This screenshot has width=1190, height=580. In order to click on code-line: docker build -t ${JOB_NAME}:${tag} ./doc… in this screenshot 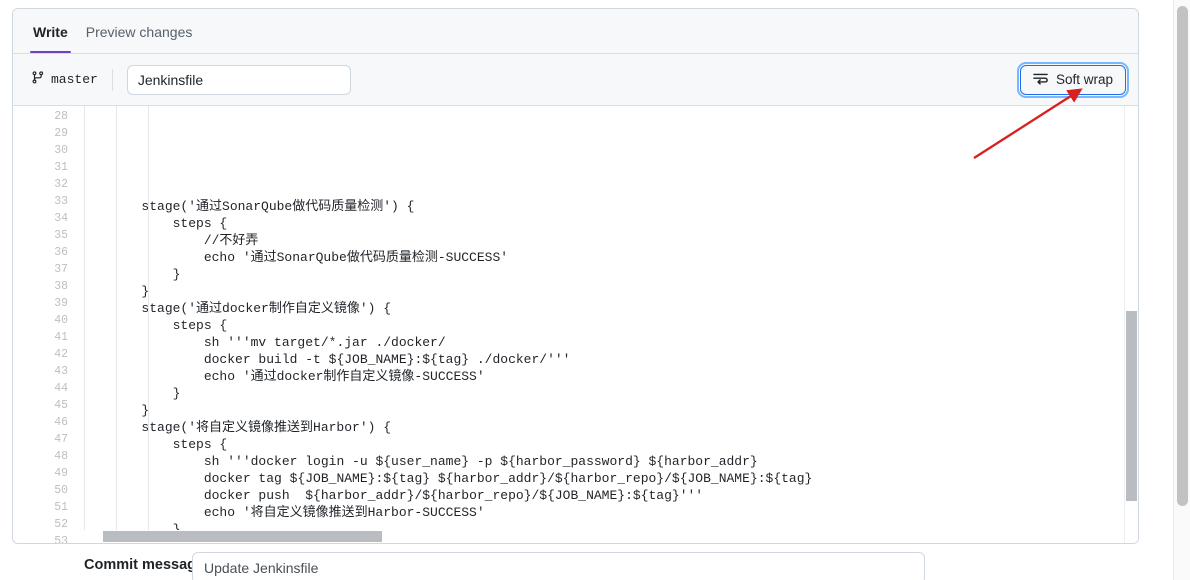, I will do `click(608, 359)`.